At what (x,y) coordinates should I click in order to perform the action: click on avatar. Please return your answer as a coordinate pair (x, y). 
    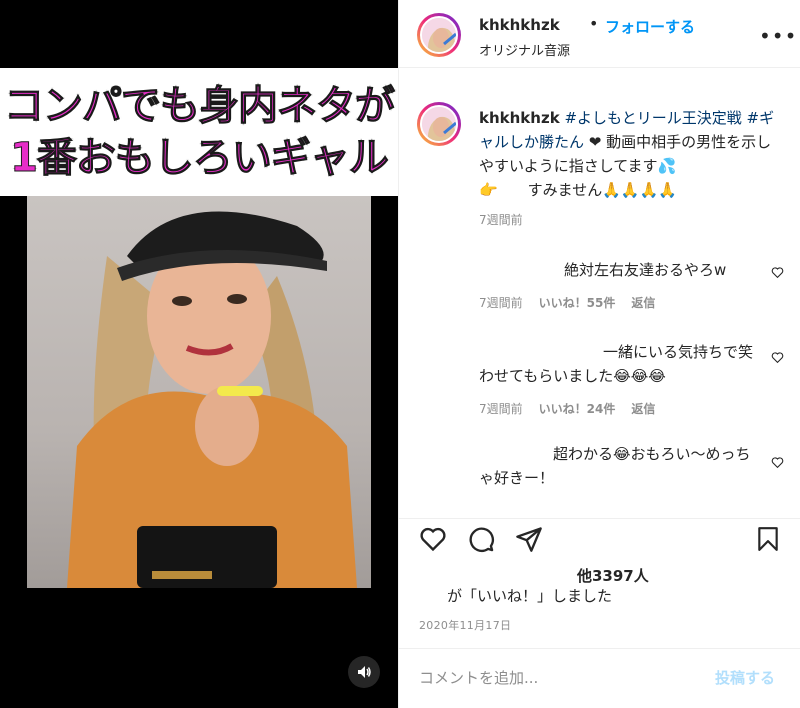
    Looking at the image, I should click on (439, 35).